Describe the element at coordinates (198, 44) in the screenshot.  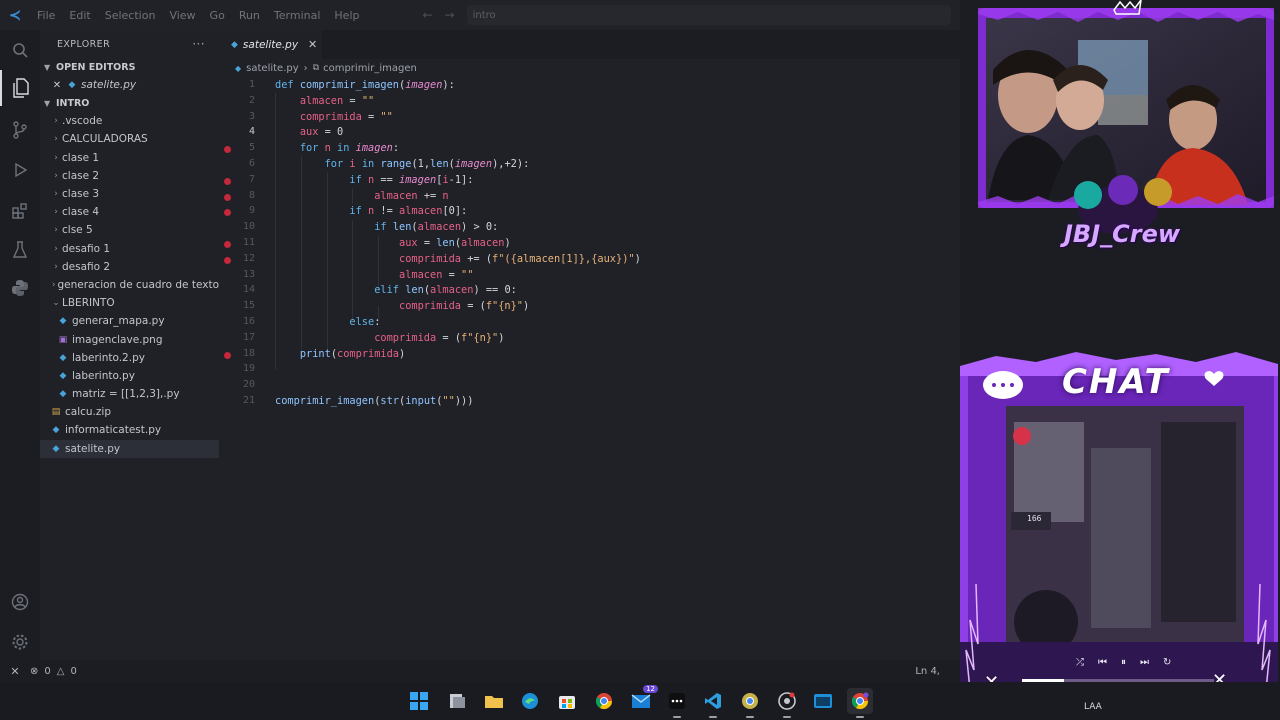
I see `more-actions-icon: ···` at that location.